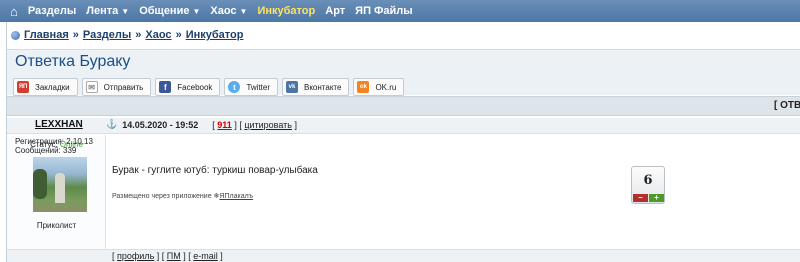 The height and width of the screenshot is (262, 800). I want to click on reg-value: 2.10.13, so click(79, 141).